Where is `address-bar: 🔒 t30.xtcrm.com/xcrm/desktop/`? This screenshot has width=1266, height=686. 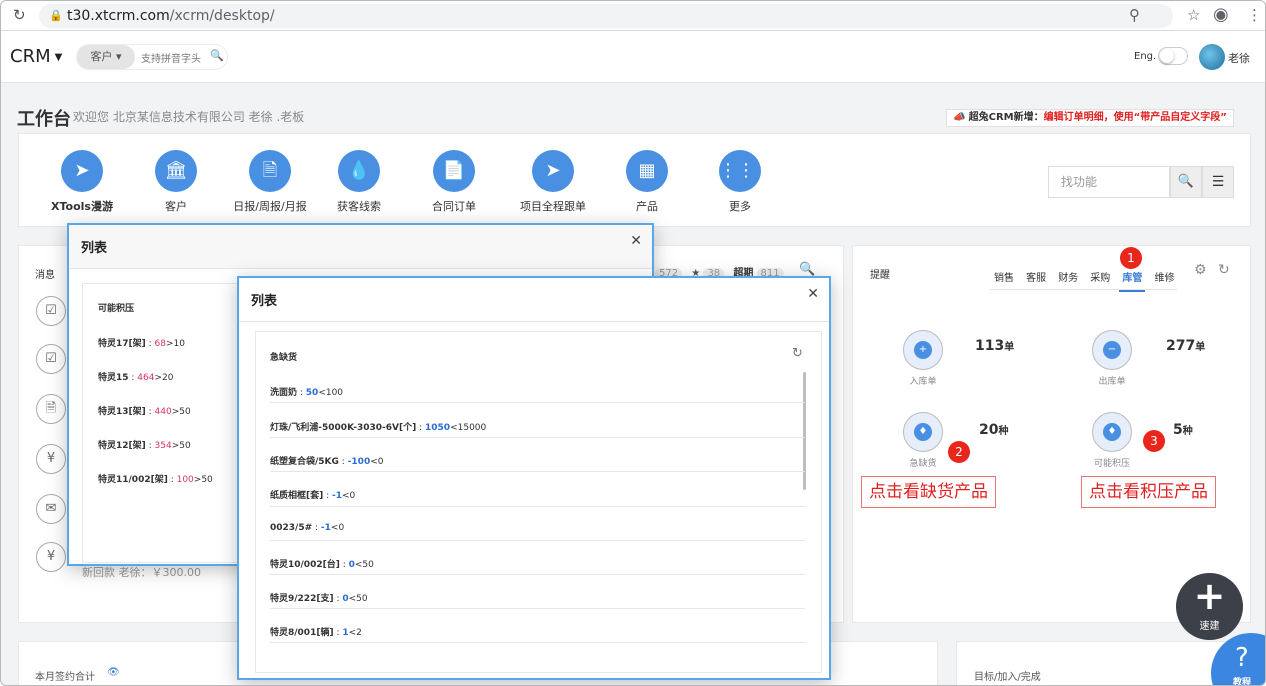
address-bar: 🔒 t30.xtcrm.com/xcrm/desktop/ is located at coordinates (606, 16).